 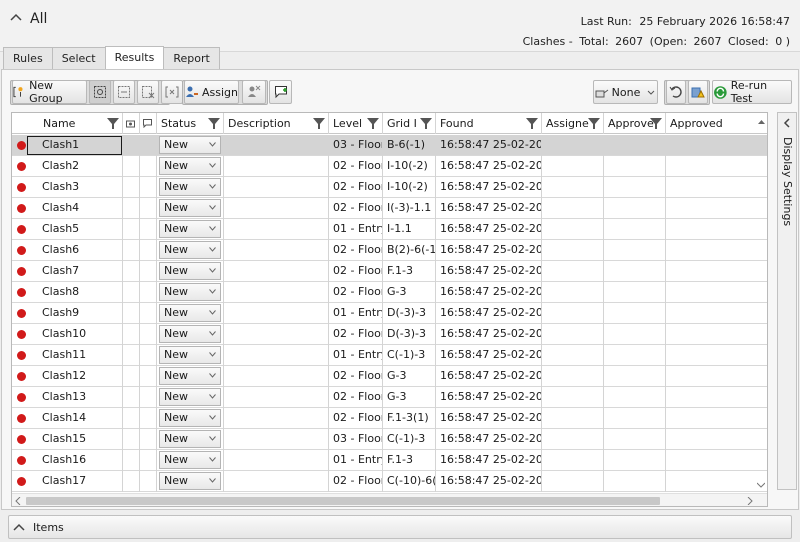 What do you see at coordinates (280, 92) in the screenshot?
I see `add-comment-button` at bounding box center [280, 92].